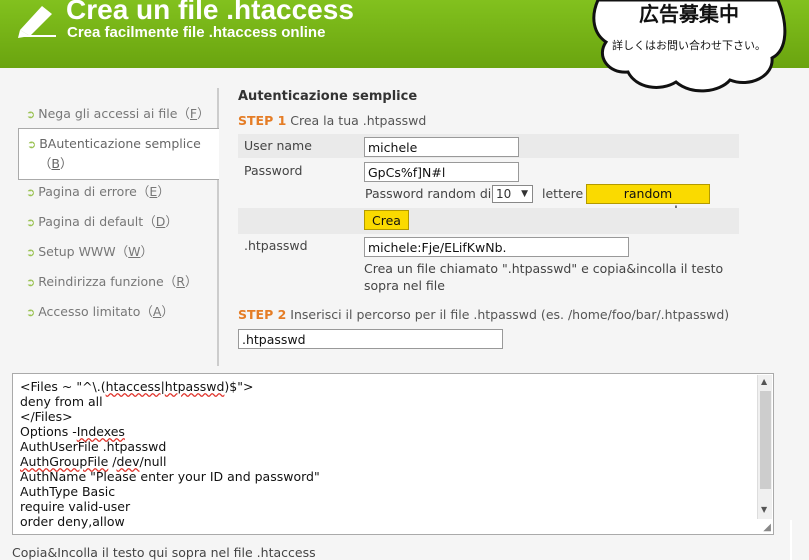 The height and width of the screenshot is (560, 809). What do you see at coordinates (441, 172) in the screenshot?
I see `password-input` at bounding box center [441, 172].